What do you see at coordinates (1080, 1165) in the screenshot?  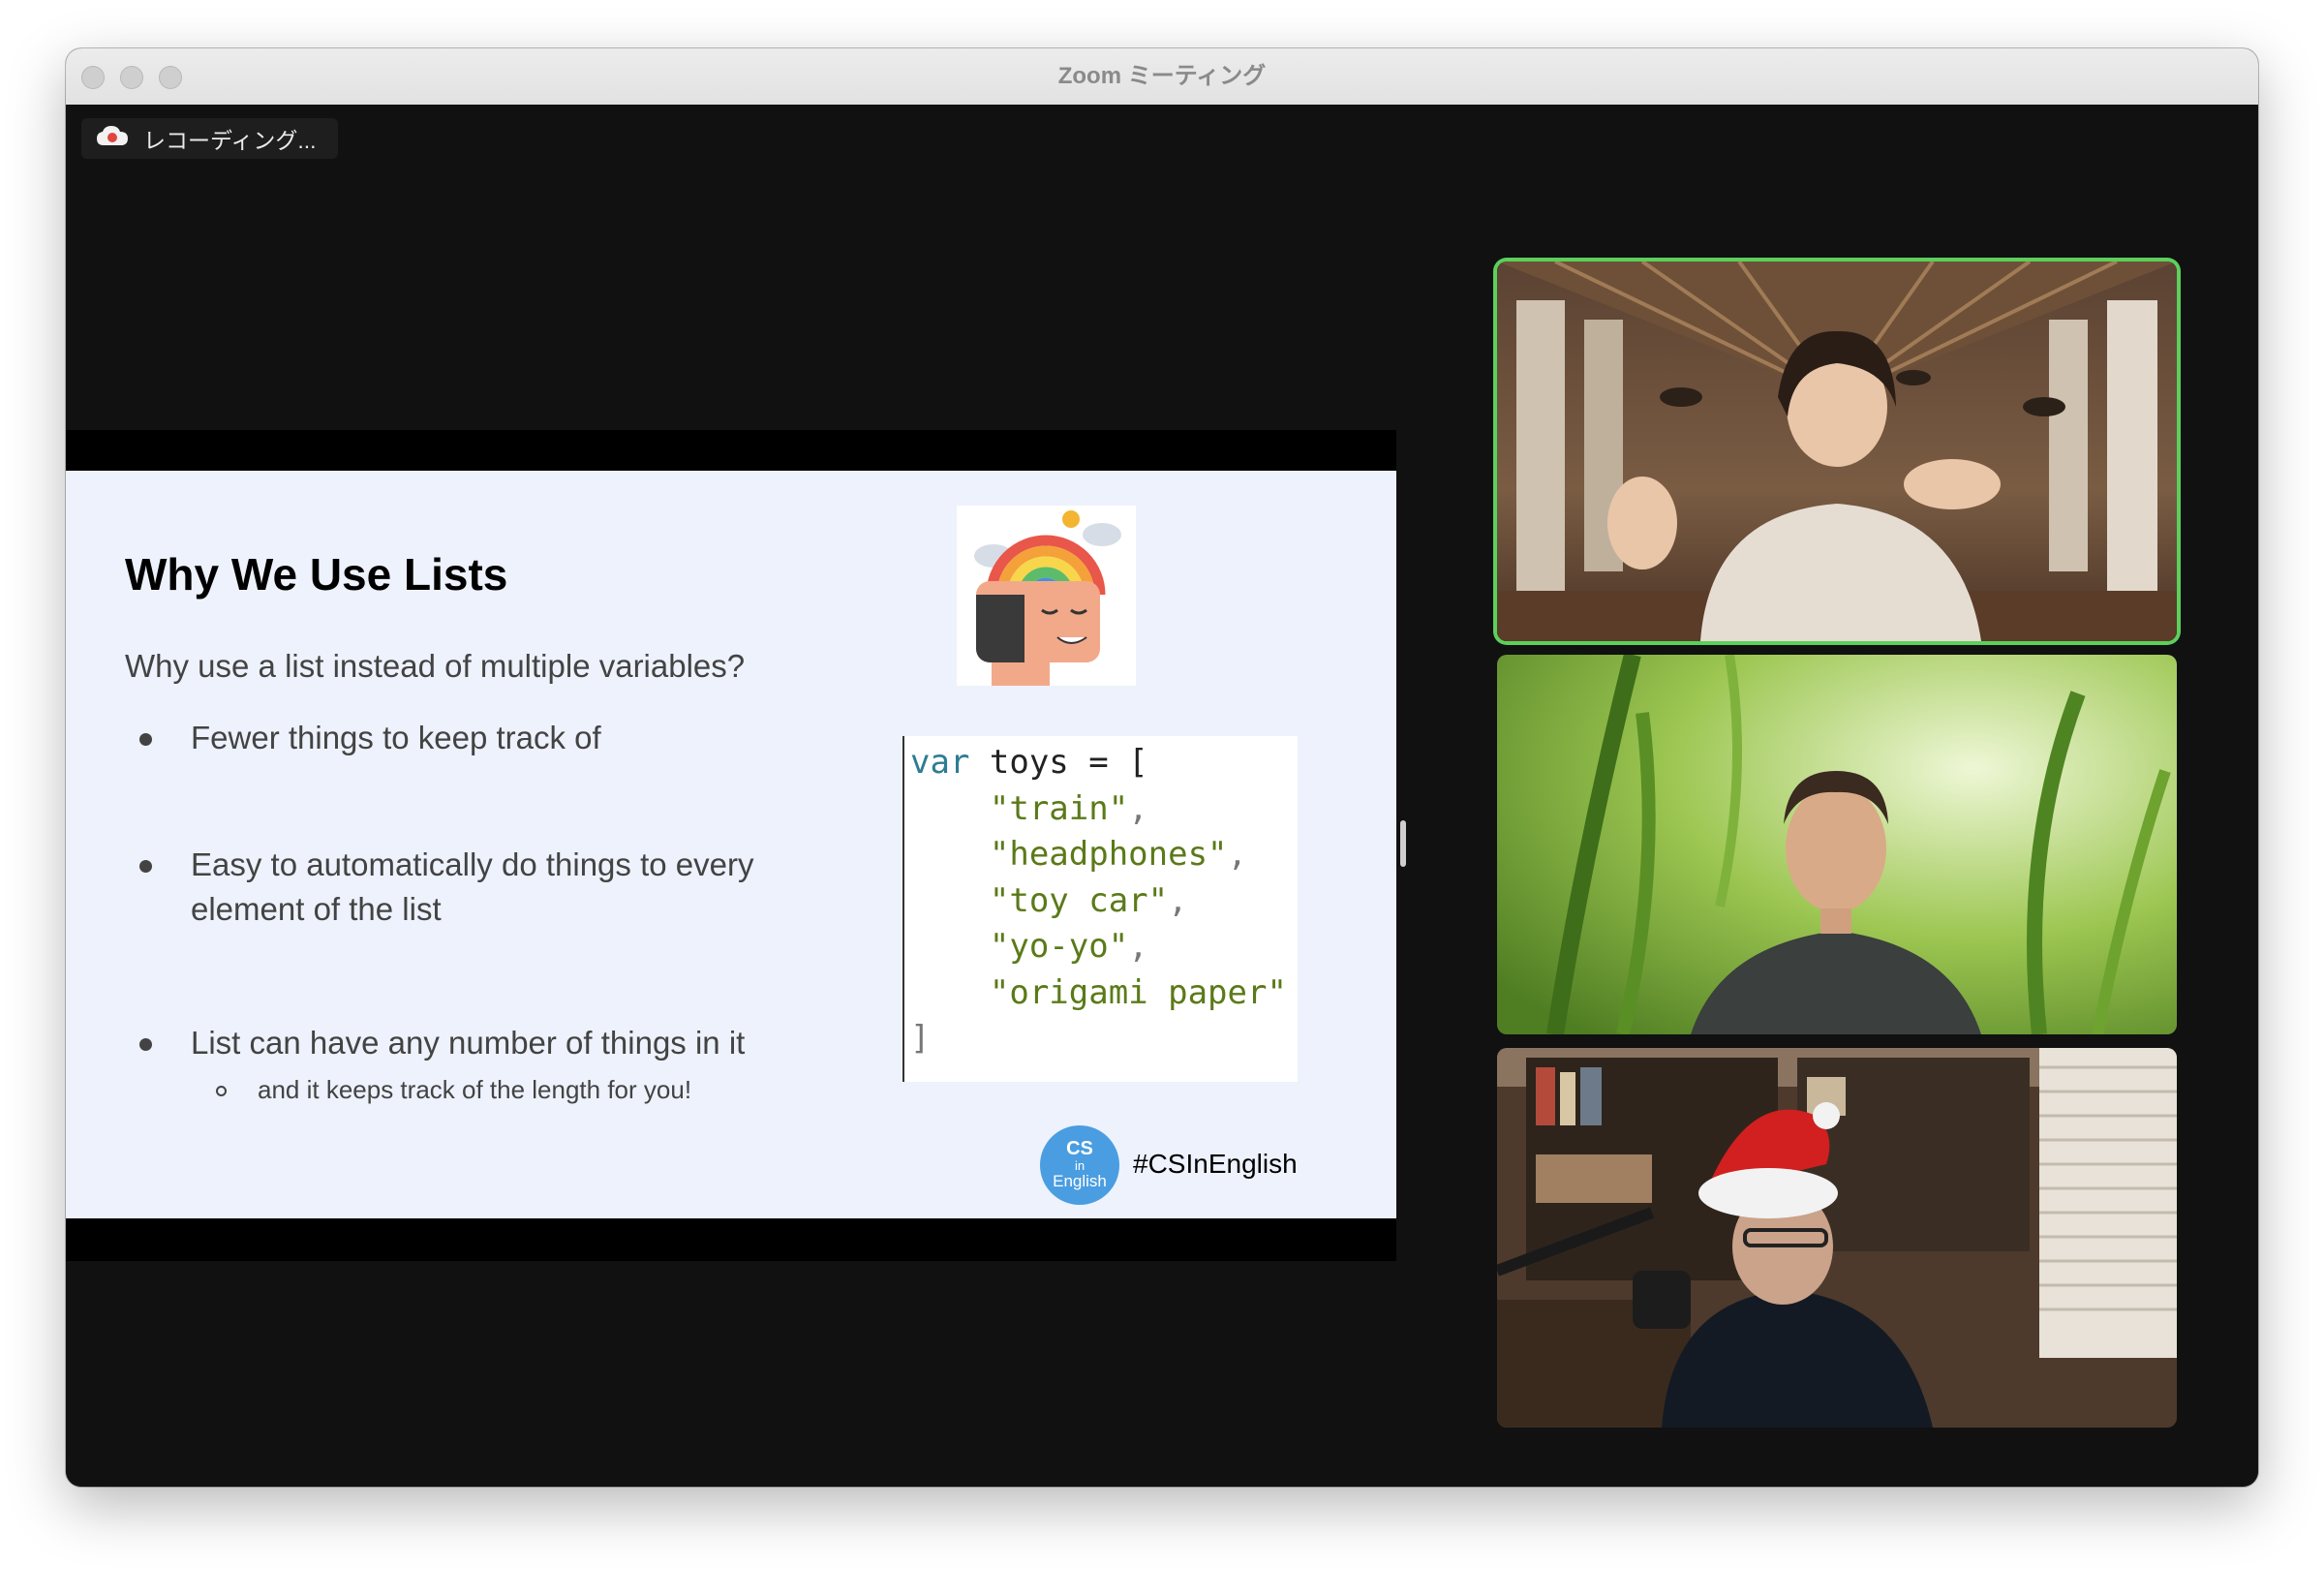 I see `cs-in-english-logo: CS in English` at bounding box center [1080, 1165].